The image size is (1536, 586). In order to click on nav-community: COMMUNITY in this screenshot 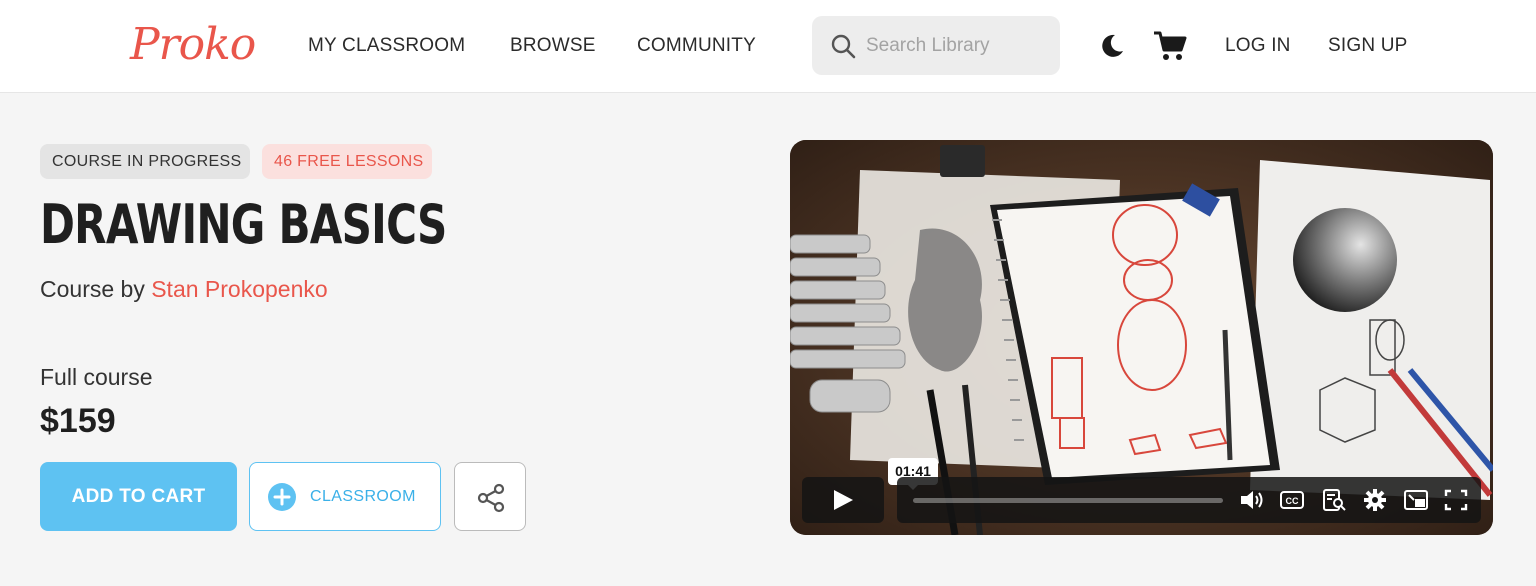, I will do `click(696, 46)`.